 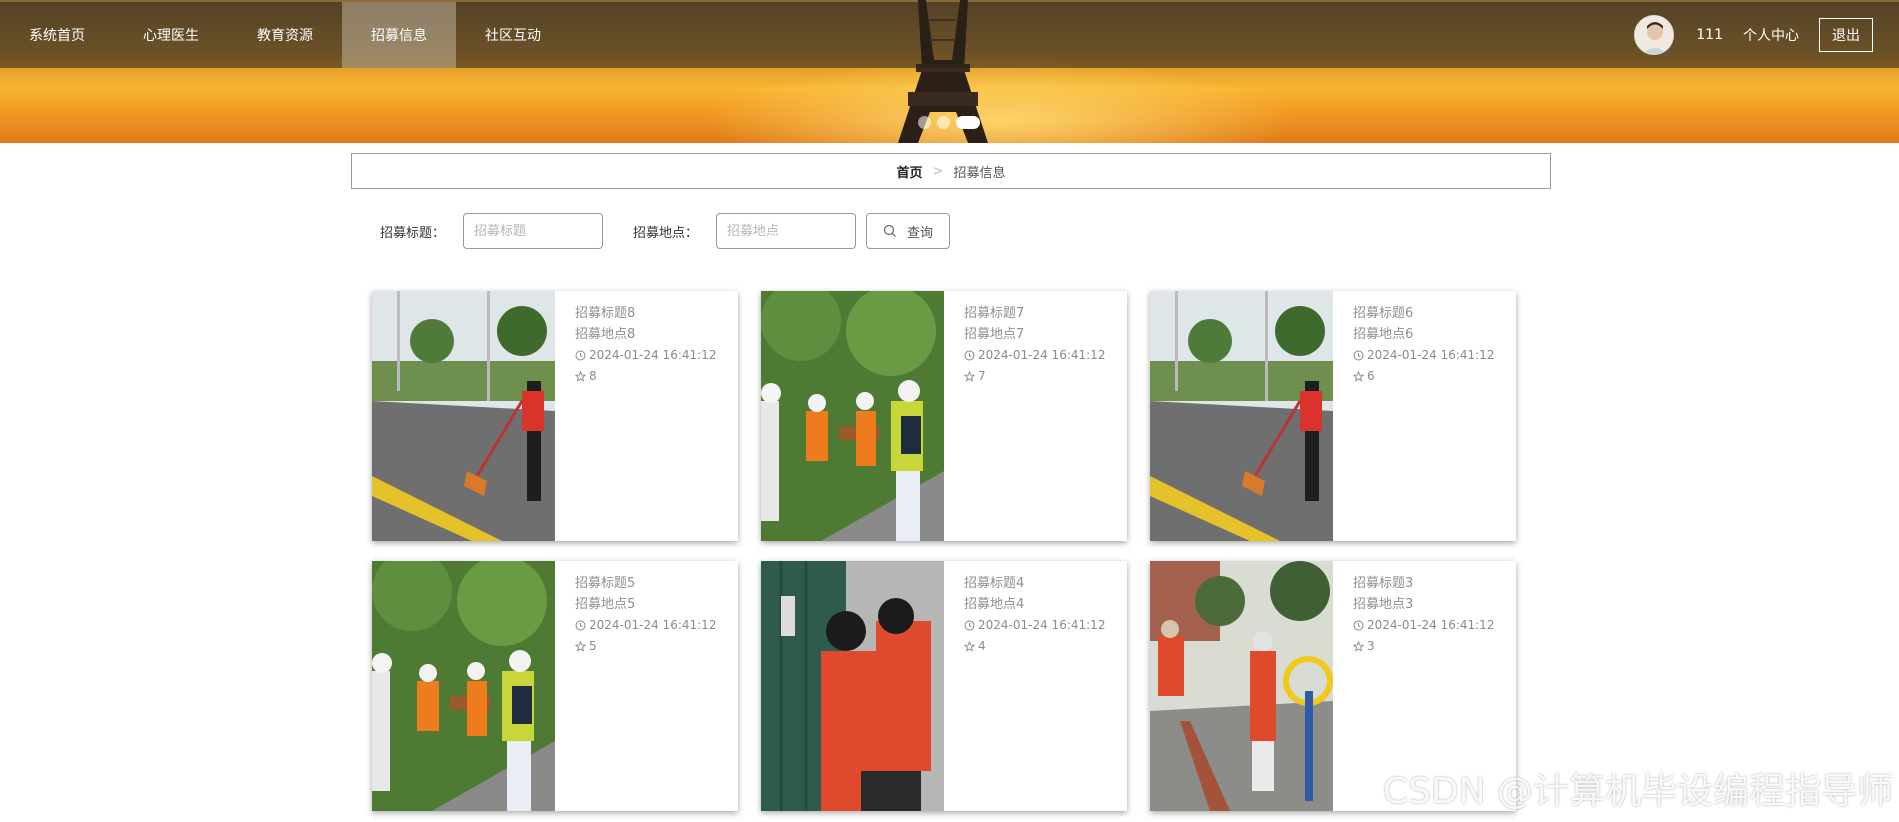 I want to click on card-info: 招募标题8 招募地点8 2024-01-24 16:41:12 8, so click(x=635, y=416).